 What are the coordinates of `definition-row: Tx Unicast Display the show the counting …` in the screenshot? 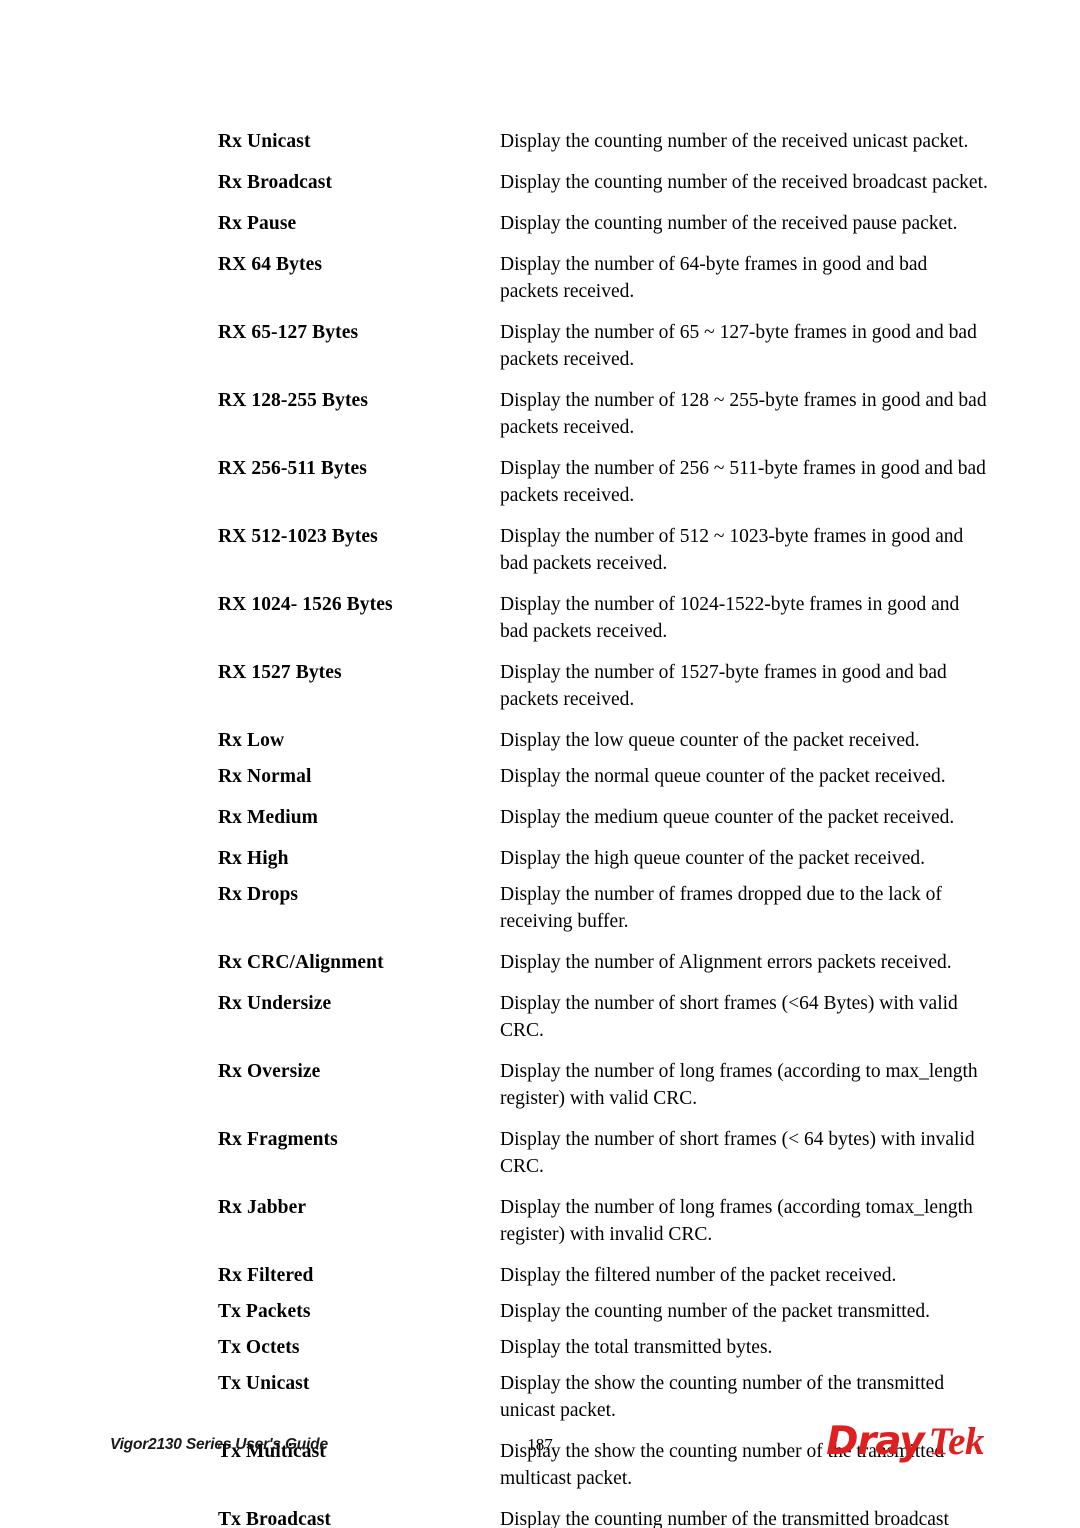 It's located at (603, 1397).